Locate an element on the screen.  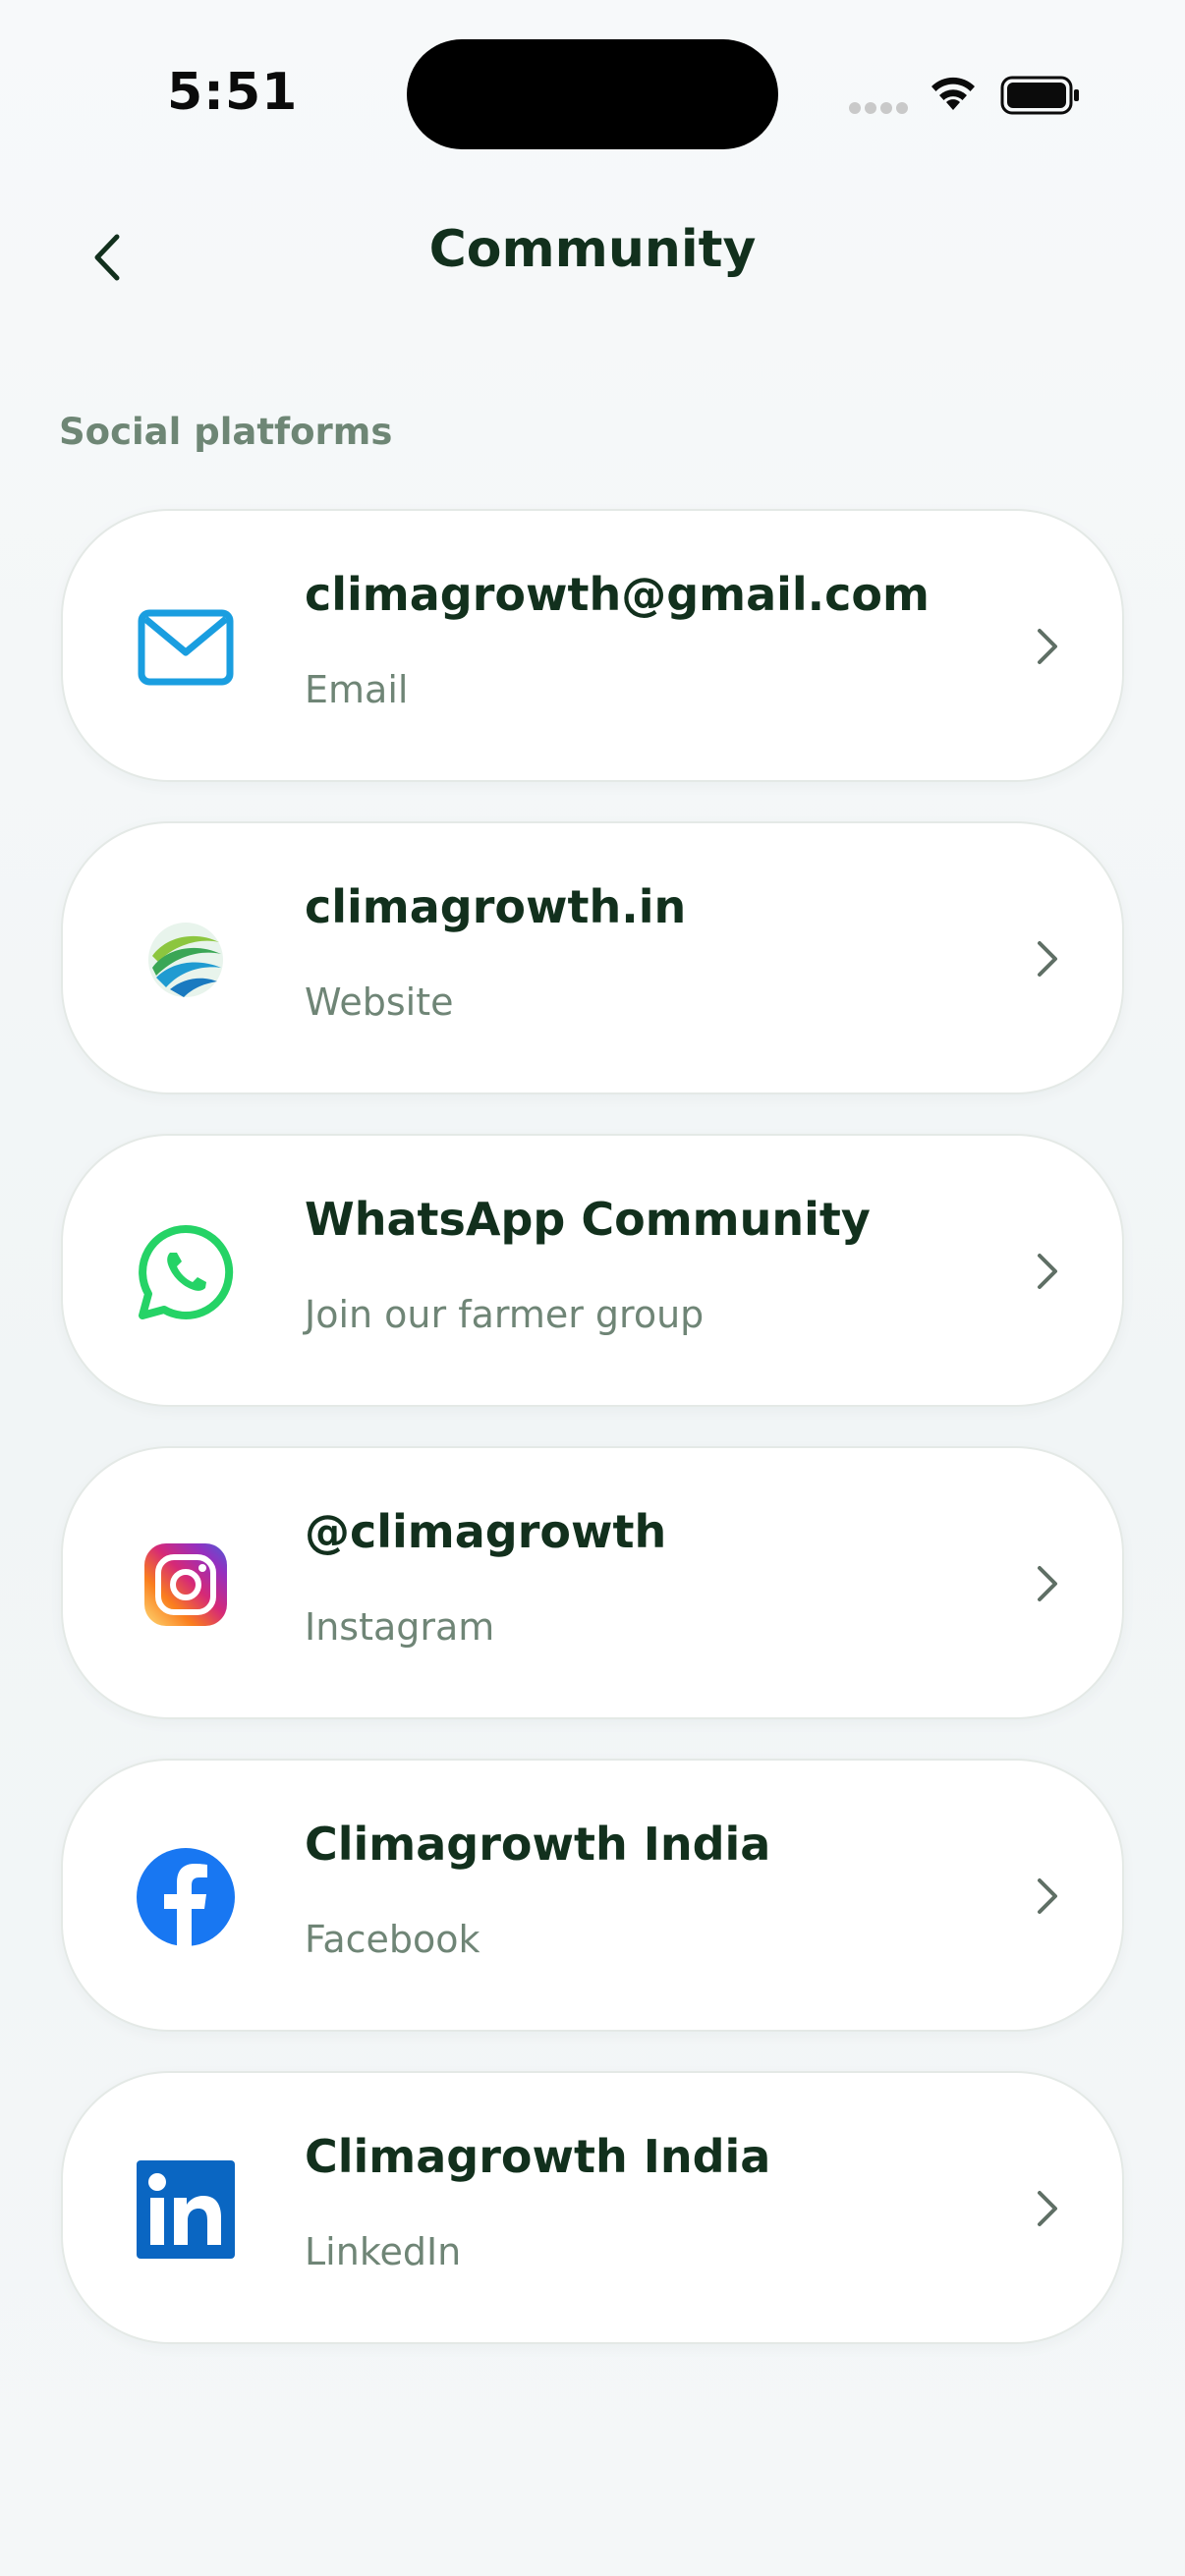
website-logo-icon is located at coordinates (186, 960).